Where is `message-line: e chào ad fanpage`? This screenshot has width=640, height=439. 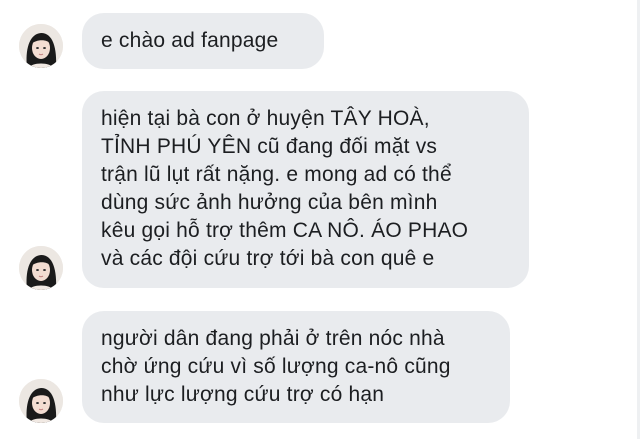 message-line: e chào ad fanpage is located at coordinates (190, 40).